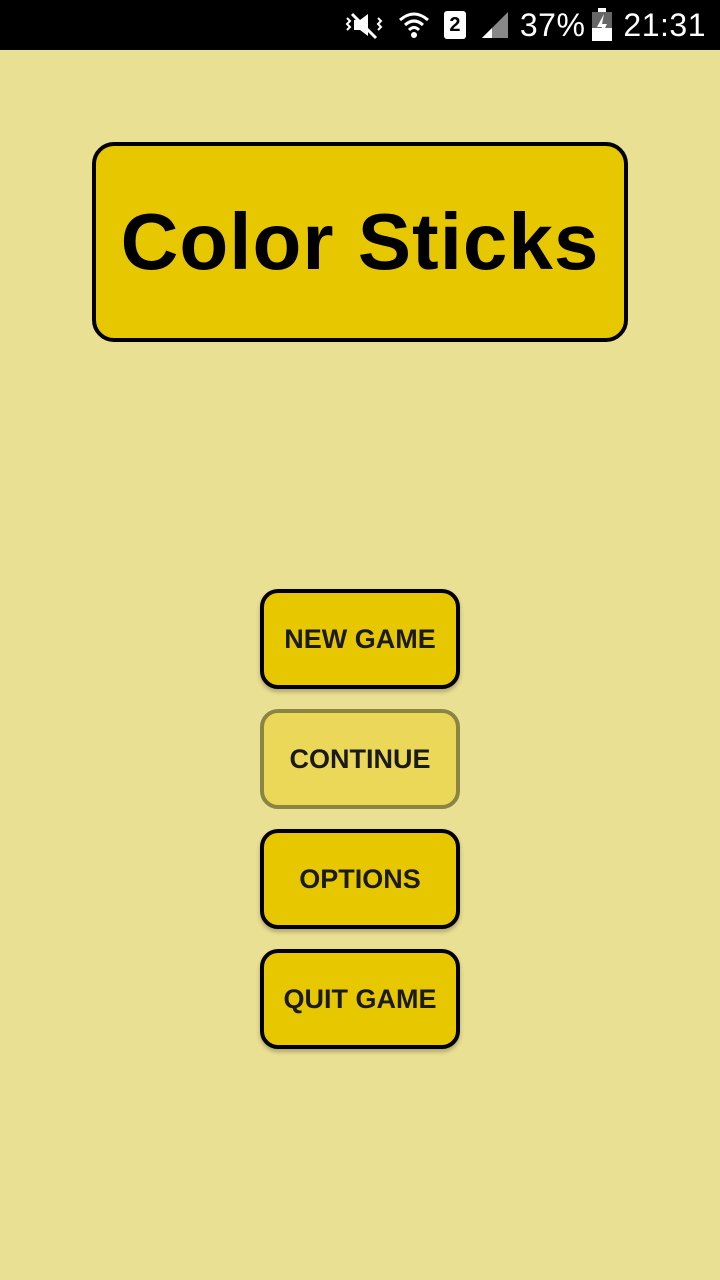  Describe the element at coordinates (360, 759) in the screenshot. I see `continue-button: CONTINUE` at that location.